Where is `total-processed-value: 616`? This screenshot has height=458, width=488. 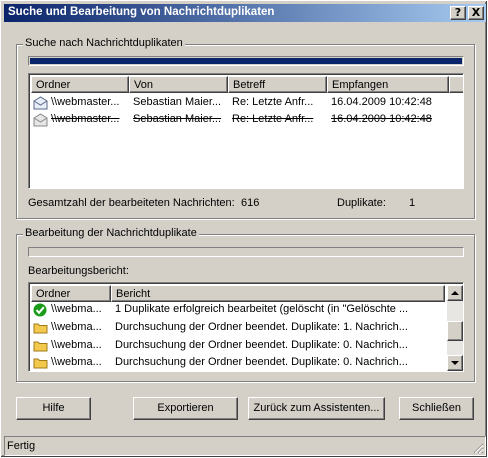 total-processed-value: 616 is located at coordinates (250, 203).